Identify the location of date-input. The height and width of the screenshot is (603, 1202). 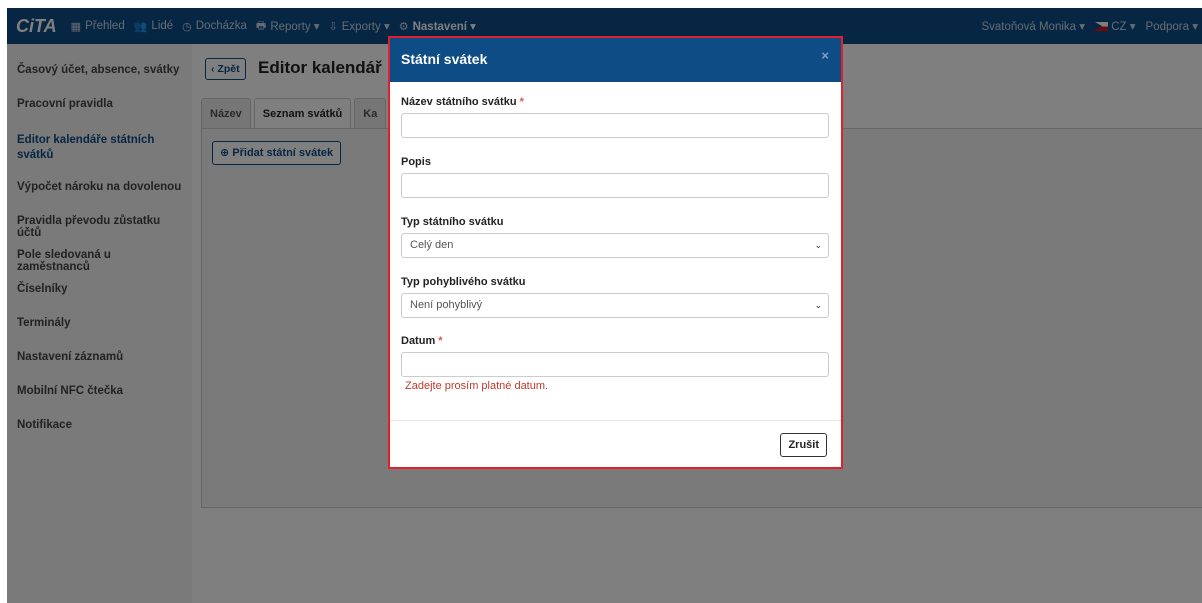
(615, 364).